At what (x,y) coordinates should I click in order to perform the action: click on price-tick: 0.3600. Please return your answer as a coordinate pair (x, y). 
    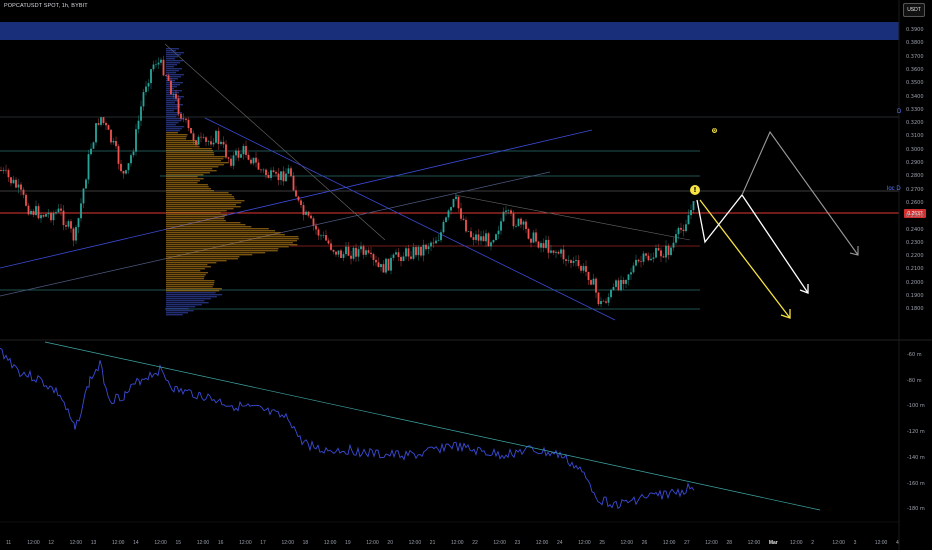
    Looking at the image, I should click on (915, 69).